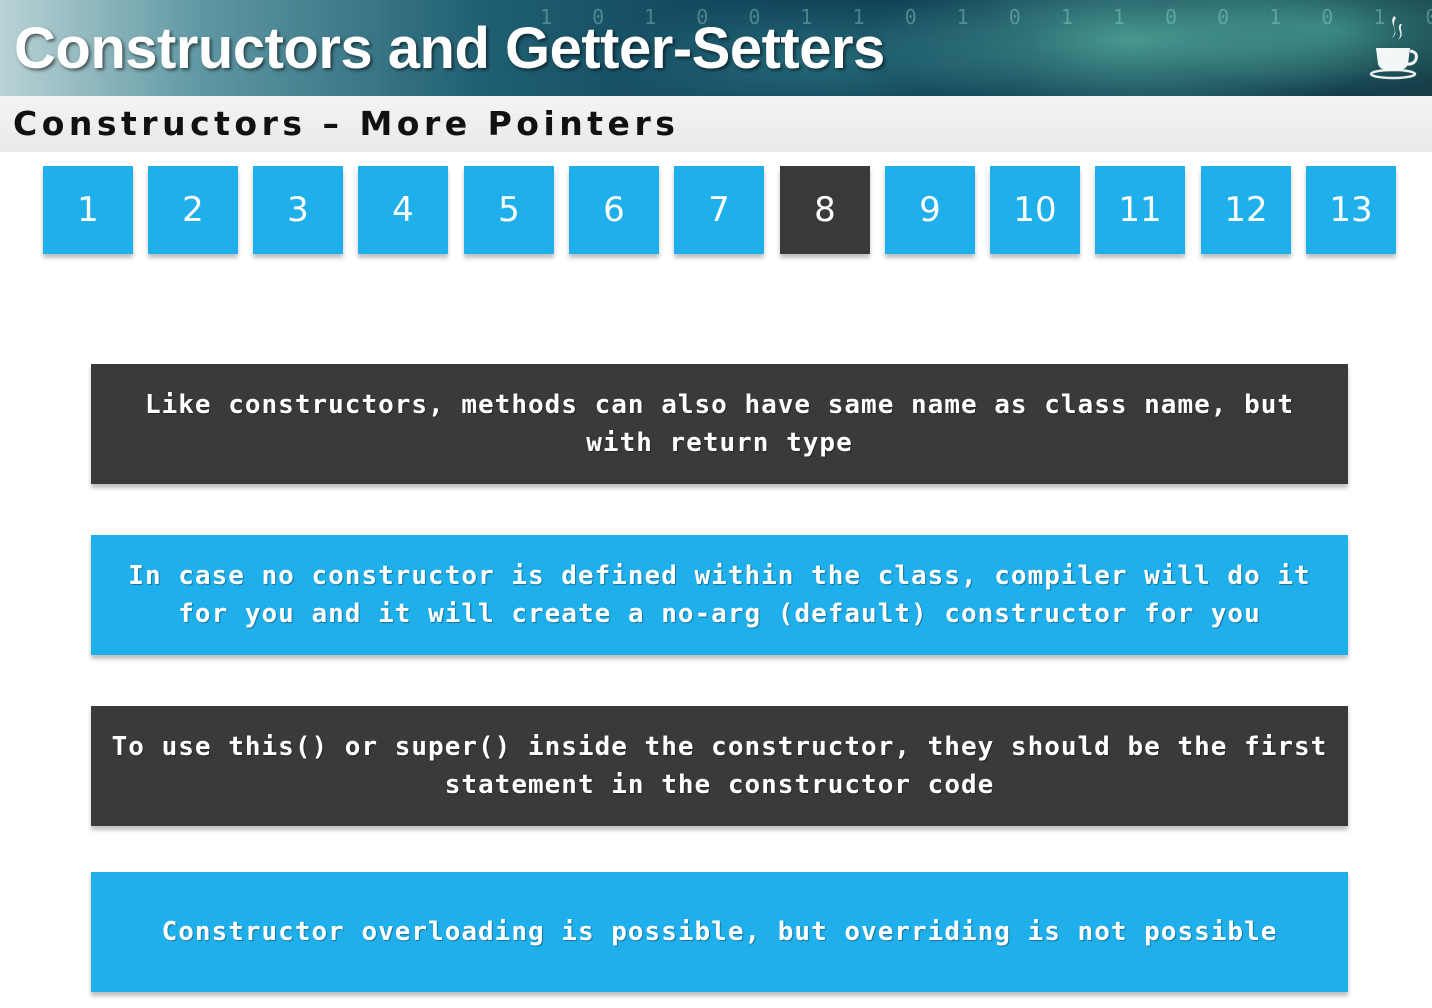 Image resolution: width=1432 pixels, height=1008 pixels. Describe the element at coordinates (1351, 210) in the screenshot. I see `tab-page-13: 13` at that location.